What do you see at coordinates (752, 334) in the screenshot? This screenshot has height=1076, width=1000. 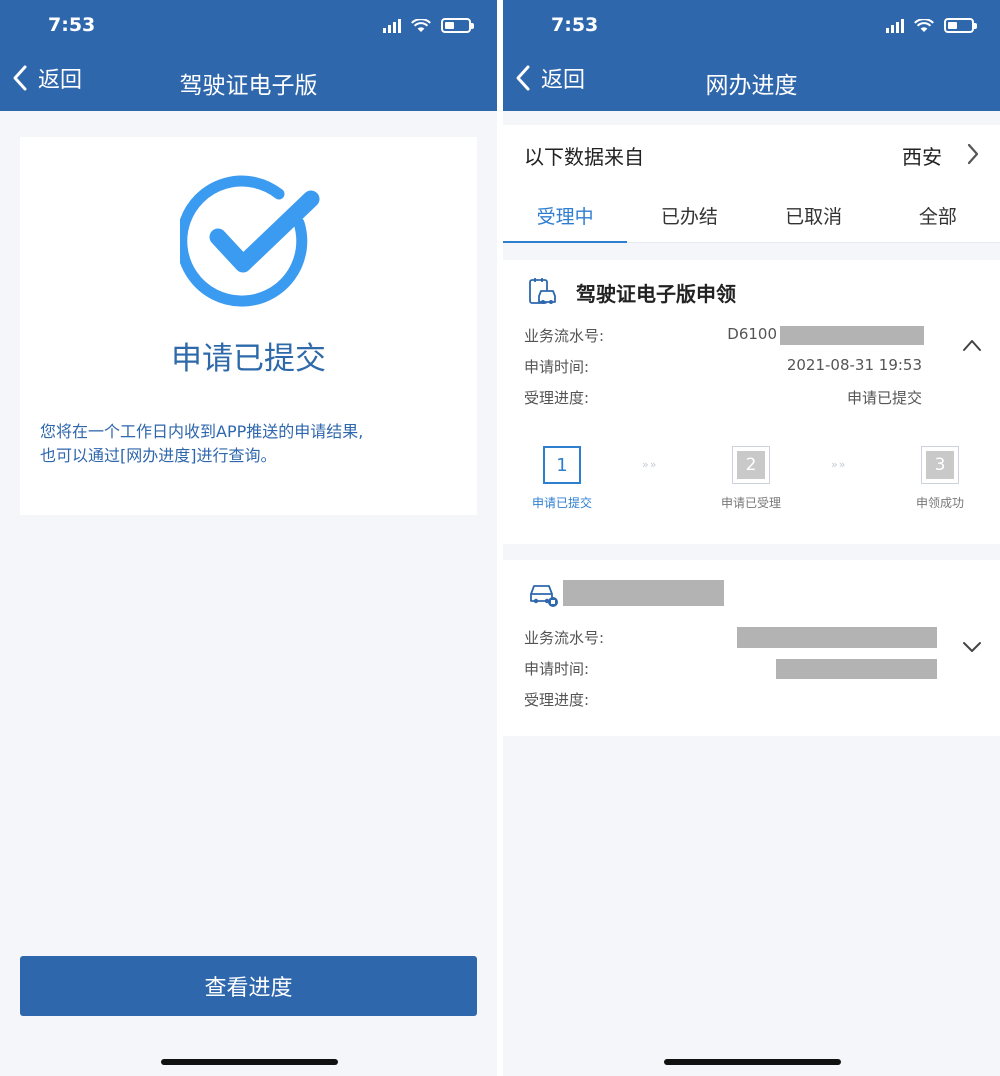 I see `serial-number-value: D6100` at bounding box center [752, 334].